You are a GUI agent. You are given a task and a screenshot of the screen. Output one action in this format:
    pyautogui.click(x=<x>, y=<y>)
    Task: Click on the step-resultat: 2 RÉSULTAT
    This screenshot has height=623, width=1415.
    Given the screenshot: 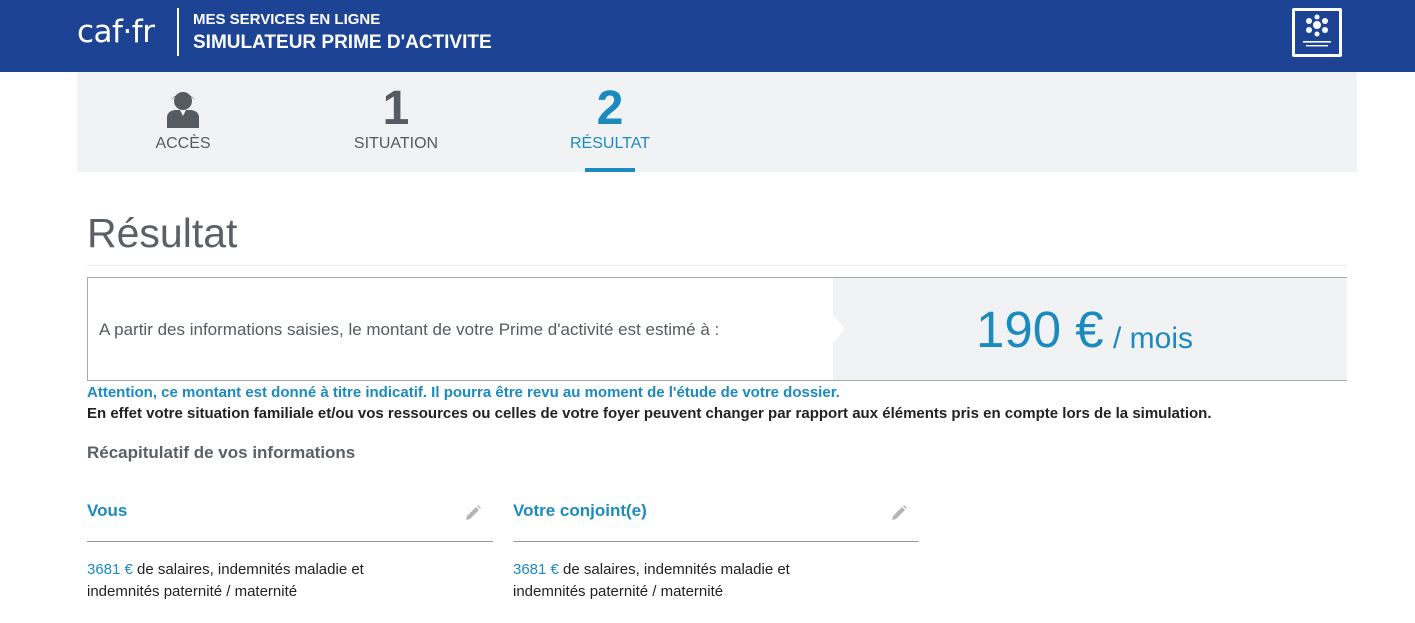 What is the action you would take?
    pyautogui.click(x=610, y=122)
    